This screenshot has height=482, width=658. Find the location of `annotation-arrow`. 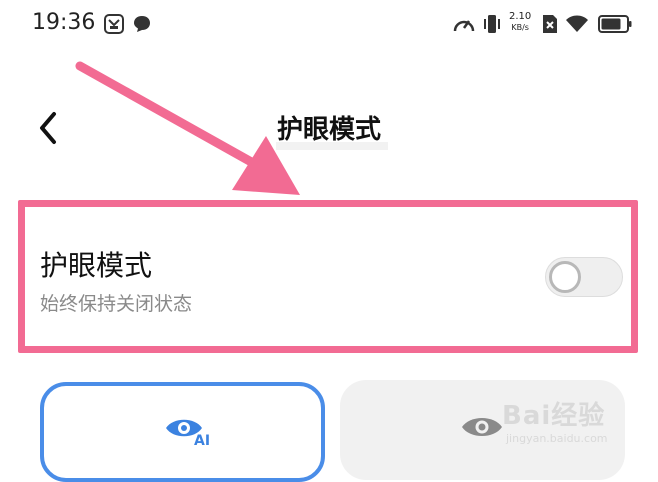

annotation-arrow is located at coordinates (187, 128).